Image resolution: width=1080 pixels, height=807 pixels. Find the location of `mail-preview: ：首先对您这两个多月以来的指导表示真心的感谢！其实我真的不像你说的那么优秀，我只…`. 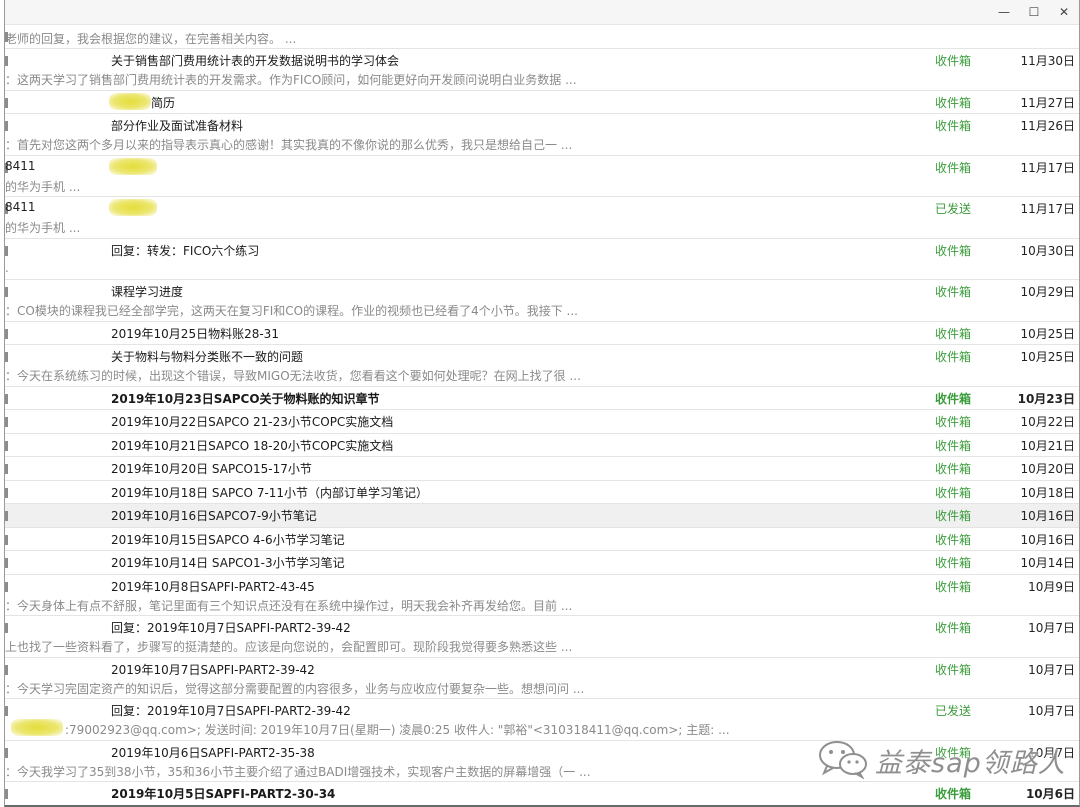

mail-preview: ：首先对您这两个多月以来的指导表示真心的感谢！其实我真的不像你说的那么优秀，我只… is located at coordinates (289, 145).